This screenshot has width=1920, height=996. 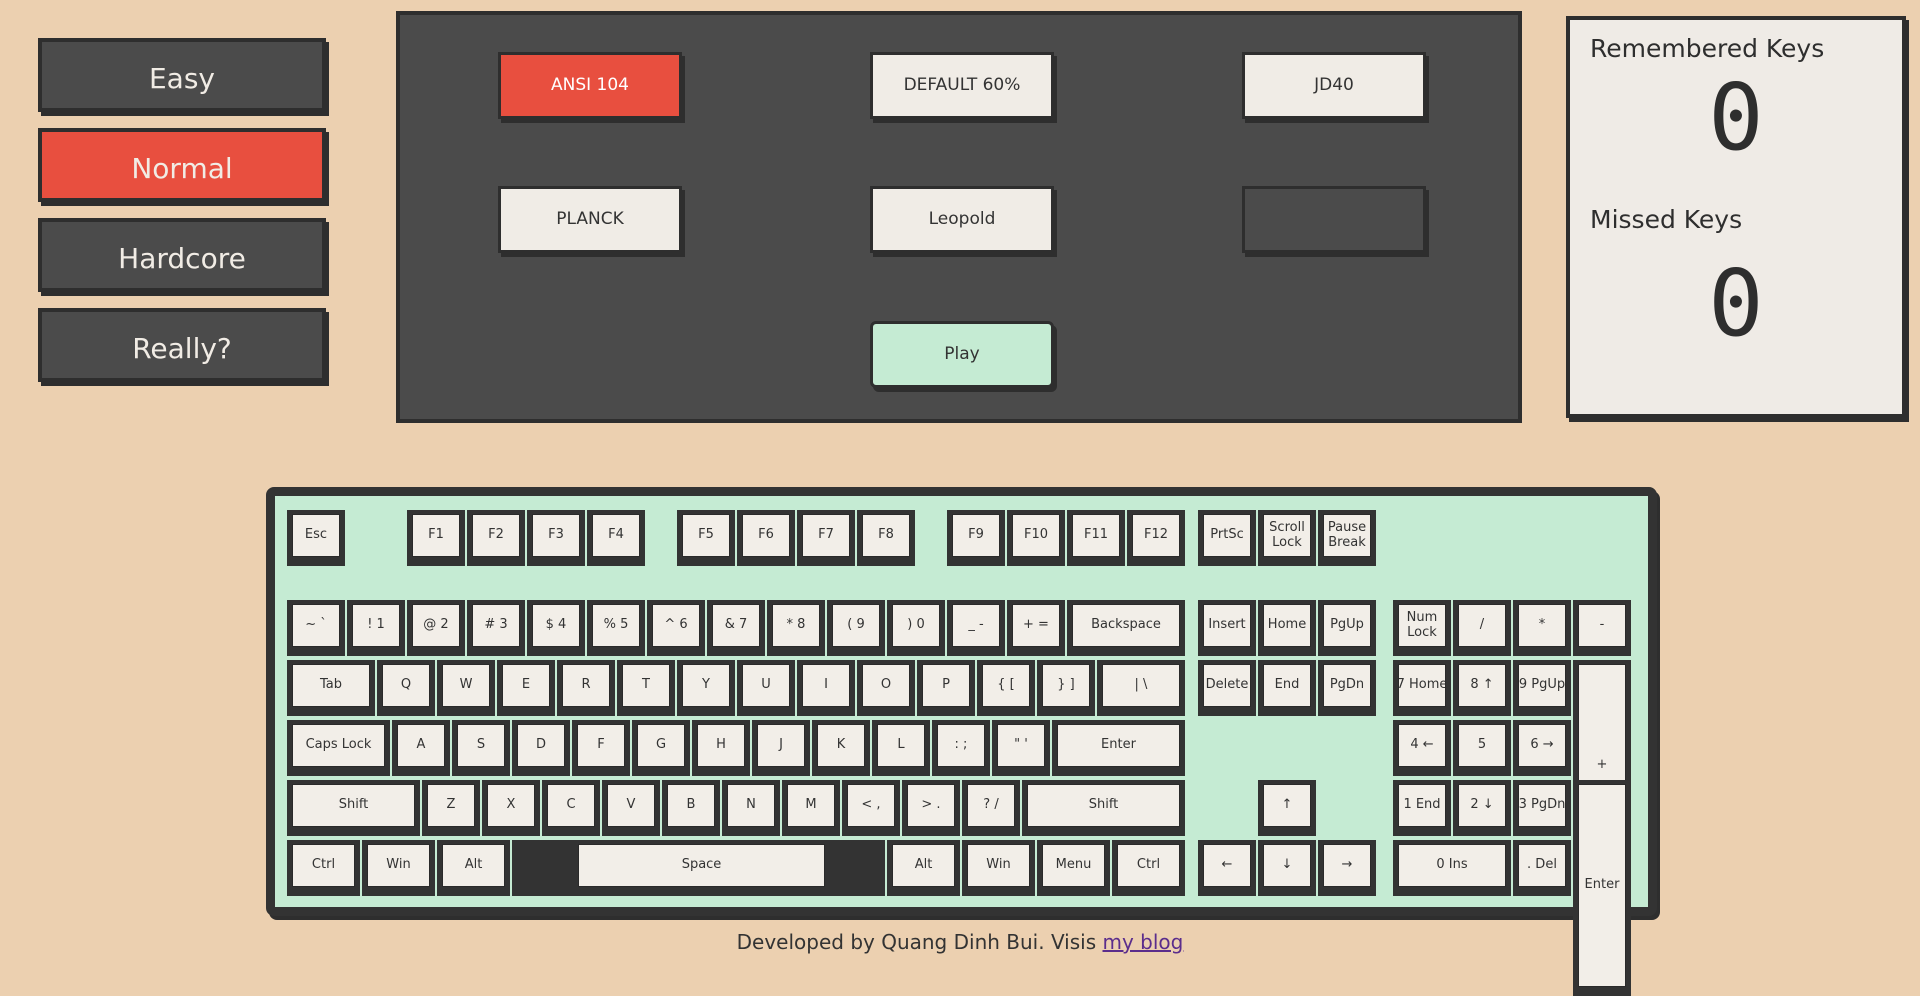 I want to click on key: 7 Home, so click(x=1422, y=688).